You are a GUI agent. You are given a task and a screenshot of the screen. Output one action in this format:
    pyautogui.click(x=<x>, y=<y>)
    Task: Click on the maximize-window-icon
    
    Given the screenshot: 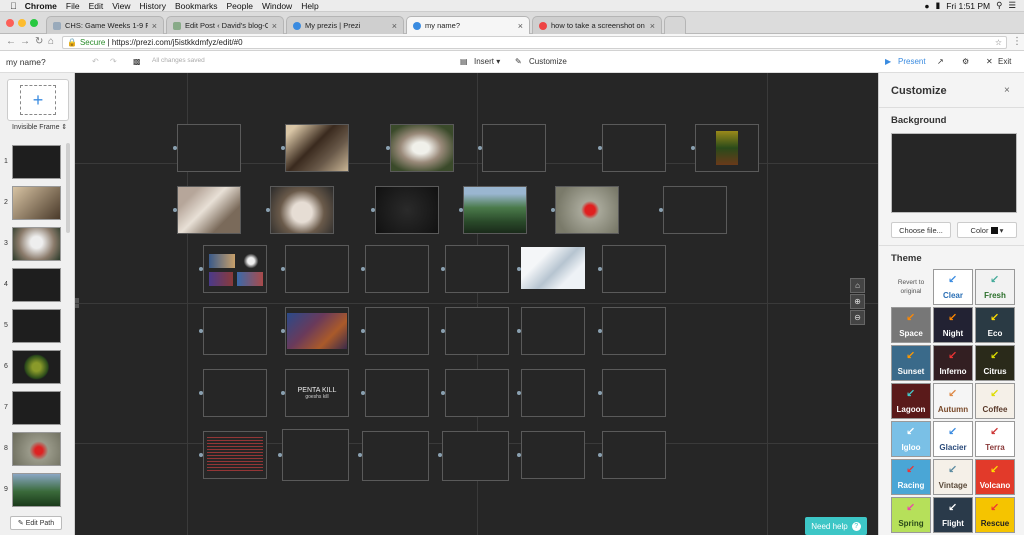 What is the action you would take?
    pyautogui.click(x=34, y=23)
    